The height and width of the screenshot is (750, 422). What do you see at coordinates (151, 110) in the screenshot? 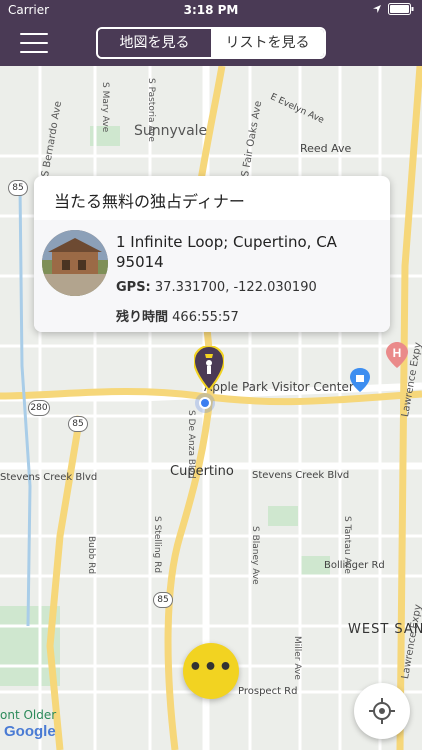
I see `map-label-s-pastoria: S Pastoria Ave` at bounding box center [151, 110].